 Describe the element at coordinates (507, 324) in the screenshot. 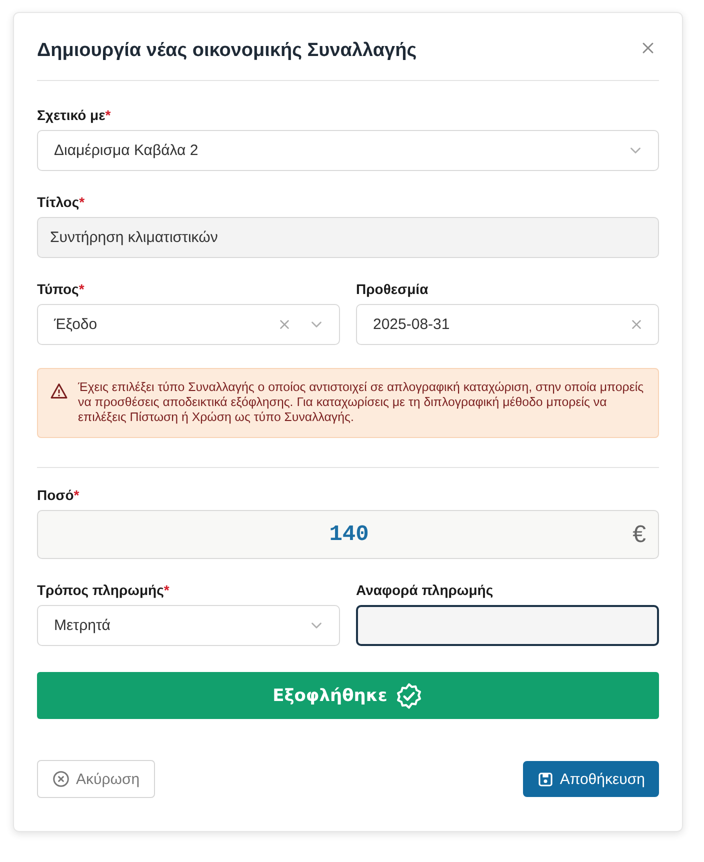

I see `date-field: 2025-08-31` at that location.